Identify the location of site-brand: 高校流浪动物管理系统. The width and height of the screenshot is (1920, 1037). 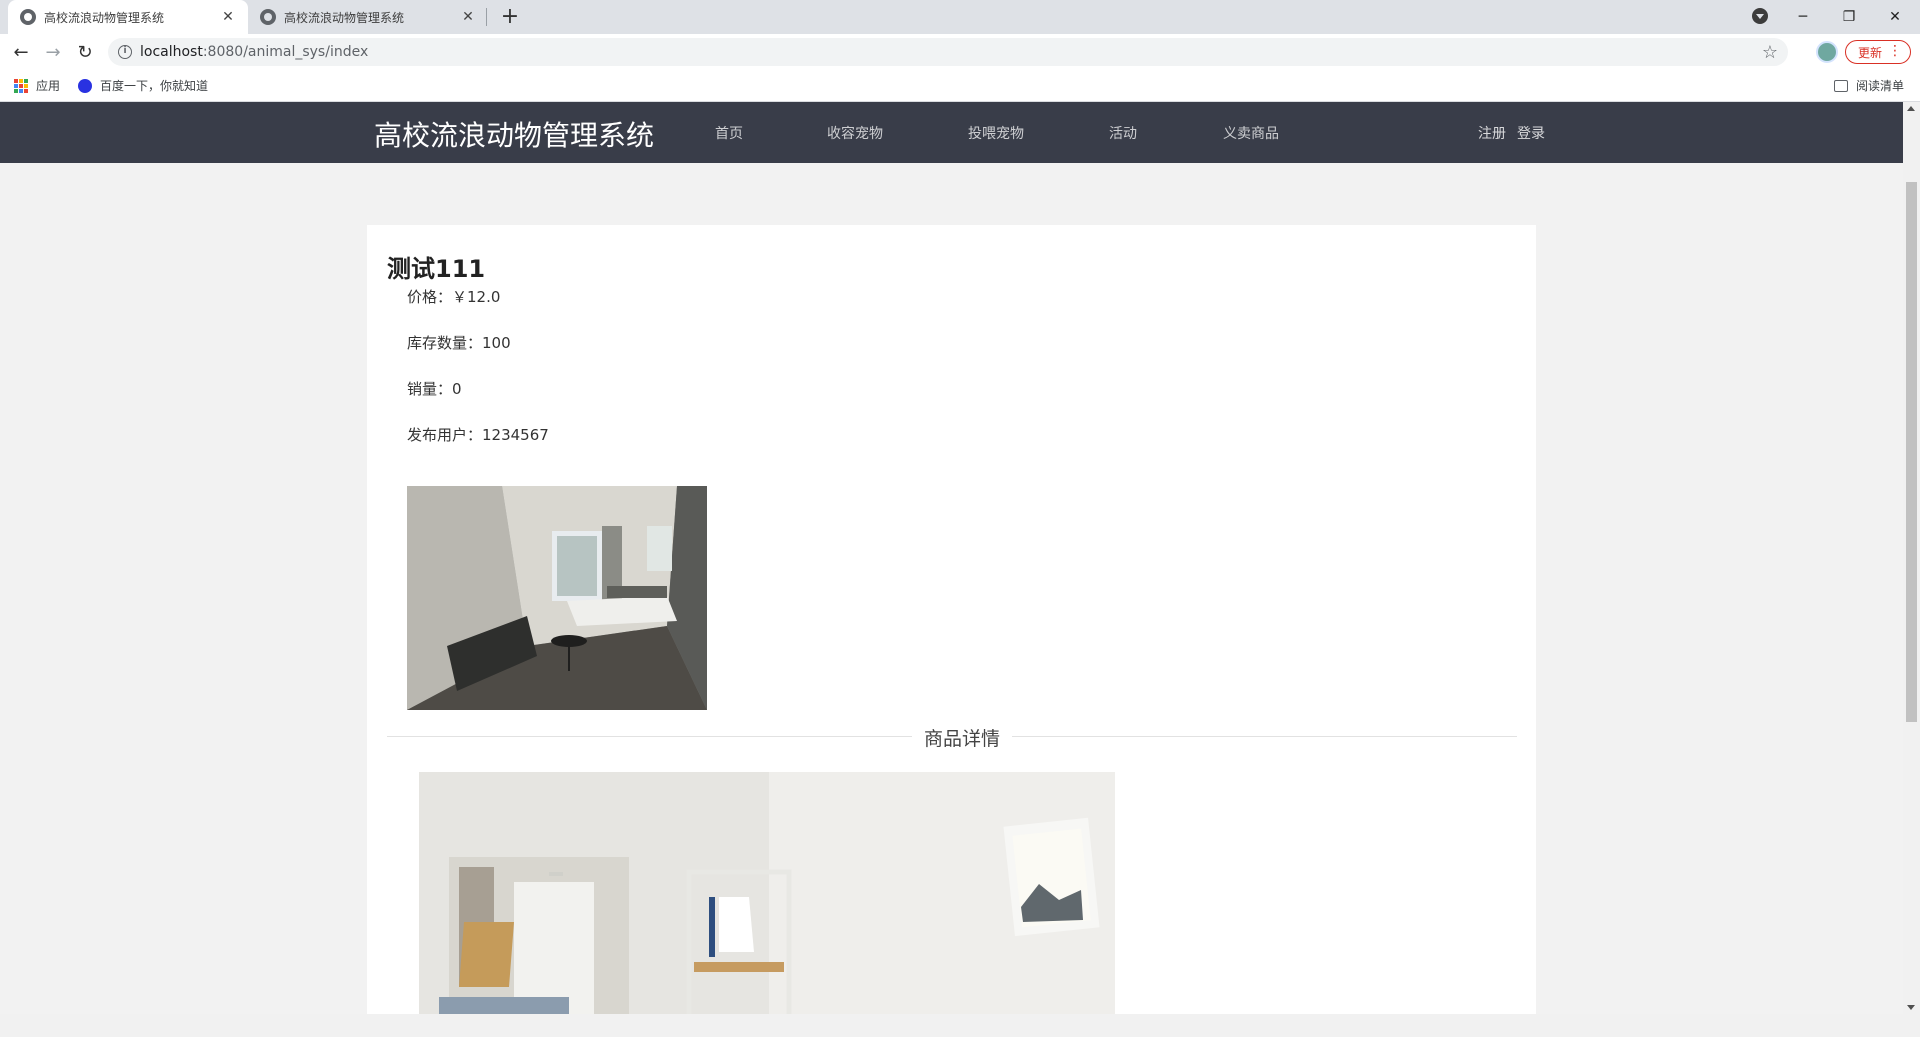
(514, 134).